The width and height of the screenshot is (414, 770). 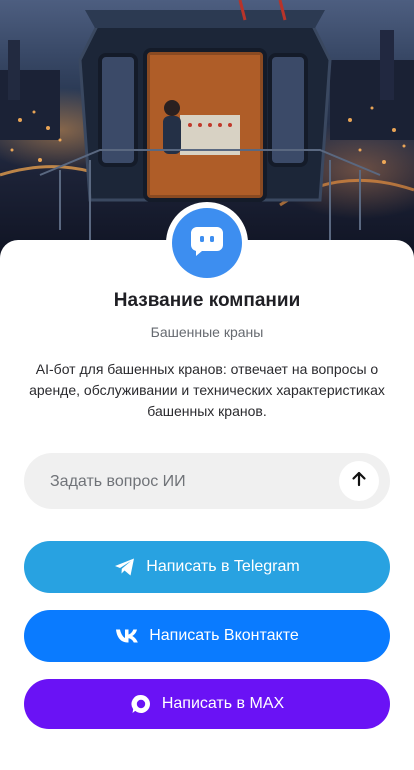 I want to click on max-icon, so click(x=141, y=704).